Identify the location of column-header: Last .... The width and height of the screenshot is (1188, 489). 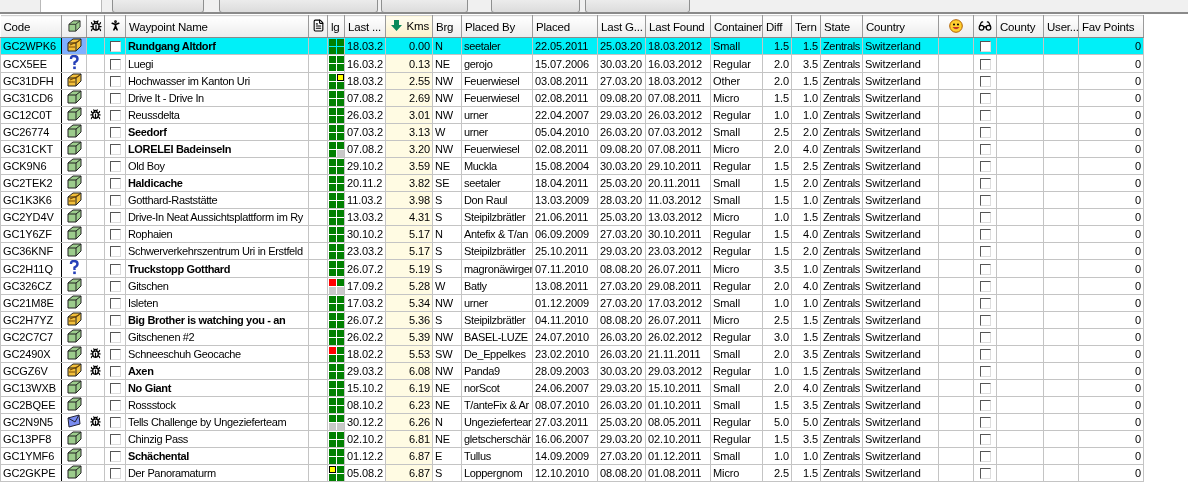
(365, 26).